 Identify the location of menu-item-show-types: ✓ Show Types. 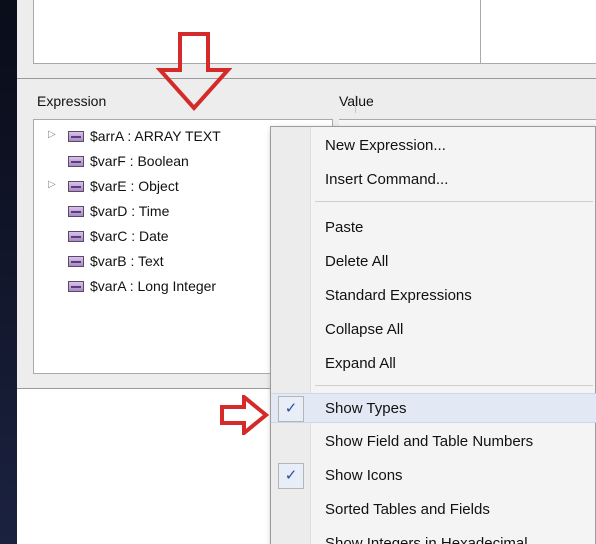
(433, 408).